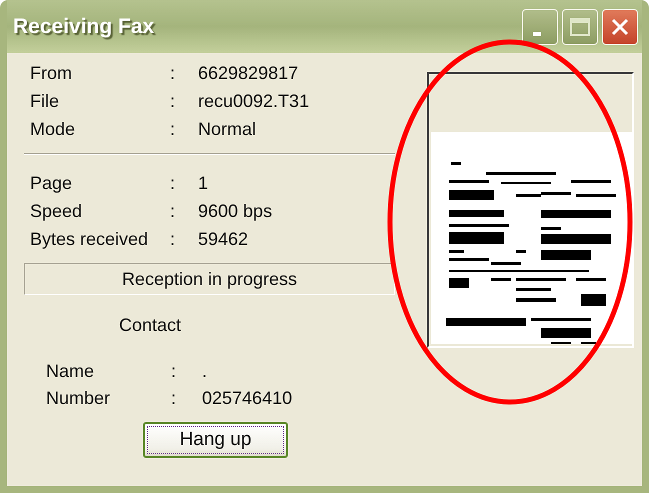 The image size is (649, 493). Describe the element at coordinates (540, 26) in the screenshot. I see `minimize-button` at that location.